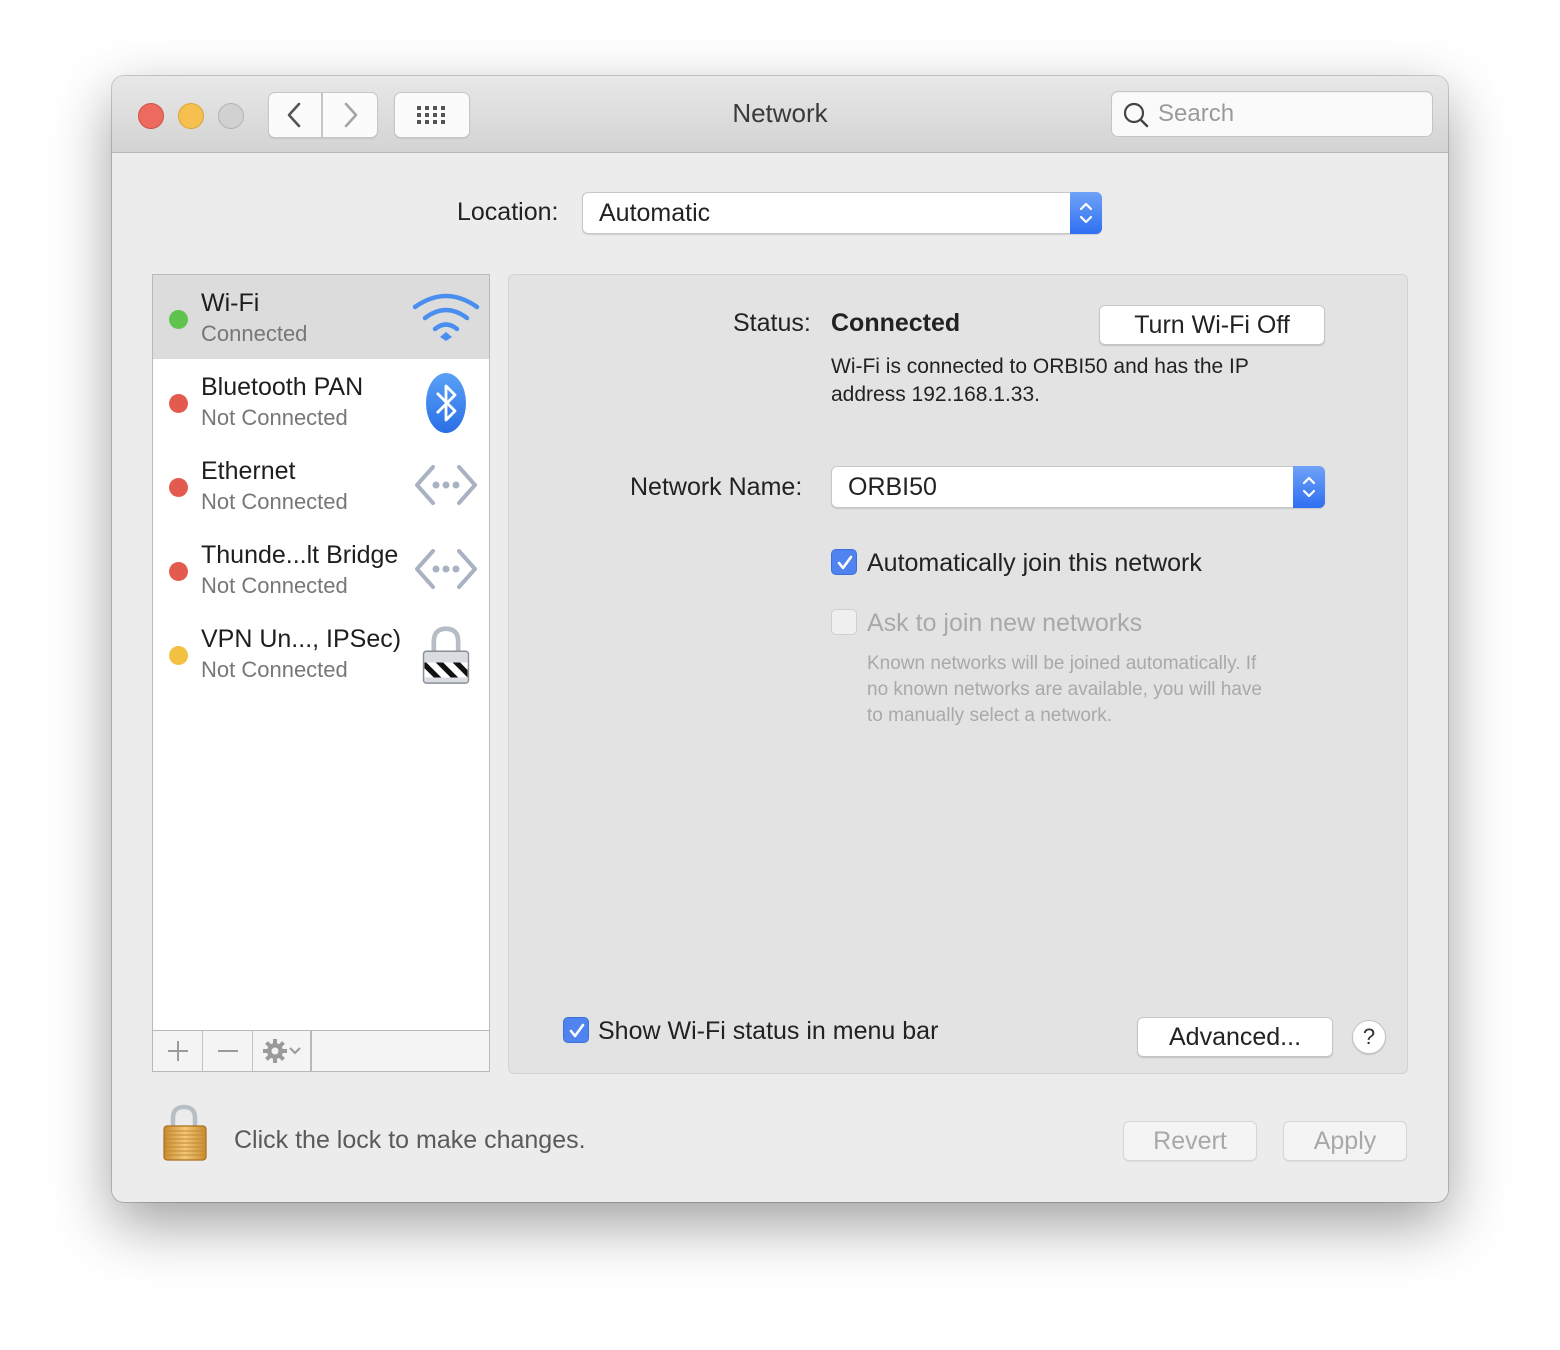 The width and height of the screenshot is (1560, 1350). I want to click on show-wifi-status-label: Show Wi-Fi status in menu bar, so click(768, 1031).